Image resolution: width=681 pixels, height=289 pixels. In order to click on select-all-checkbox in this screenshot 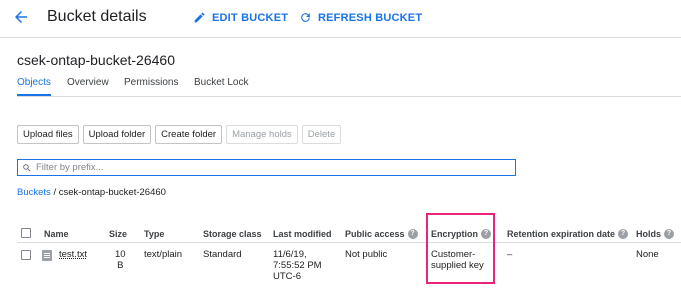, I will do `click(26, 233)`.